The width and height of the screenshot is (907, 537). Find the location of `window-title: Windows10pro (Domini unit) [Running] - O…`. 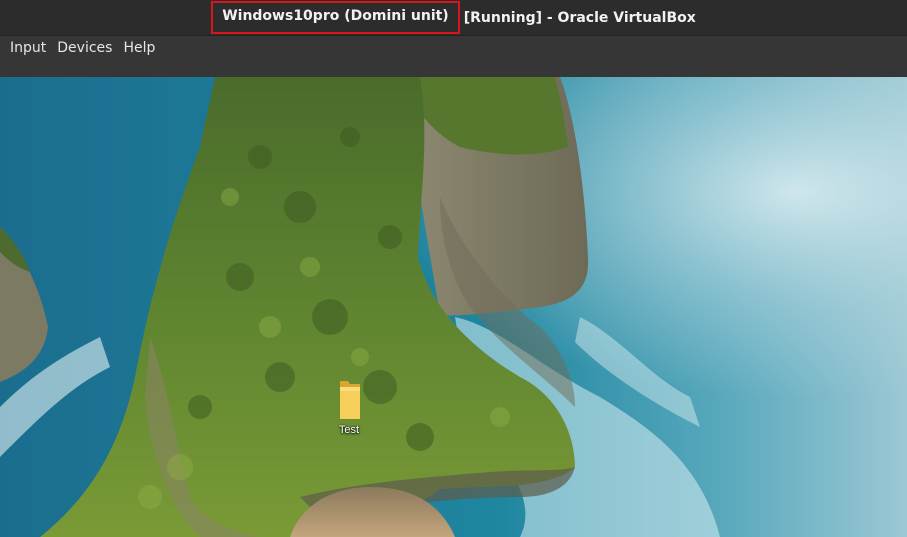

window-title: Windows10pro (Domini unit) [Running] - O… is located at coordinates (453, 17).